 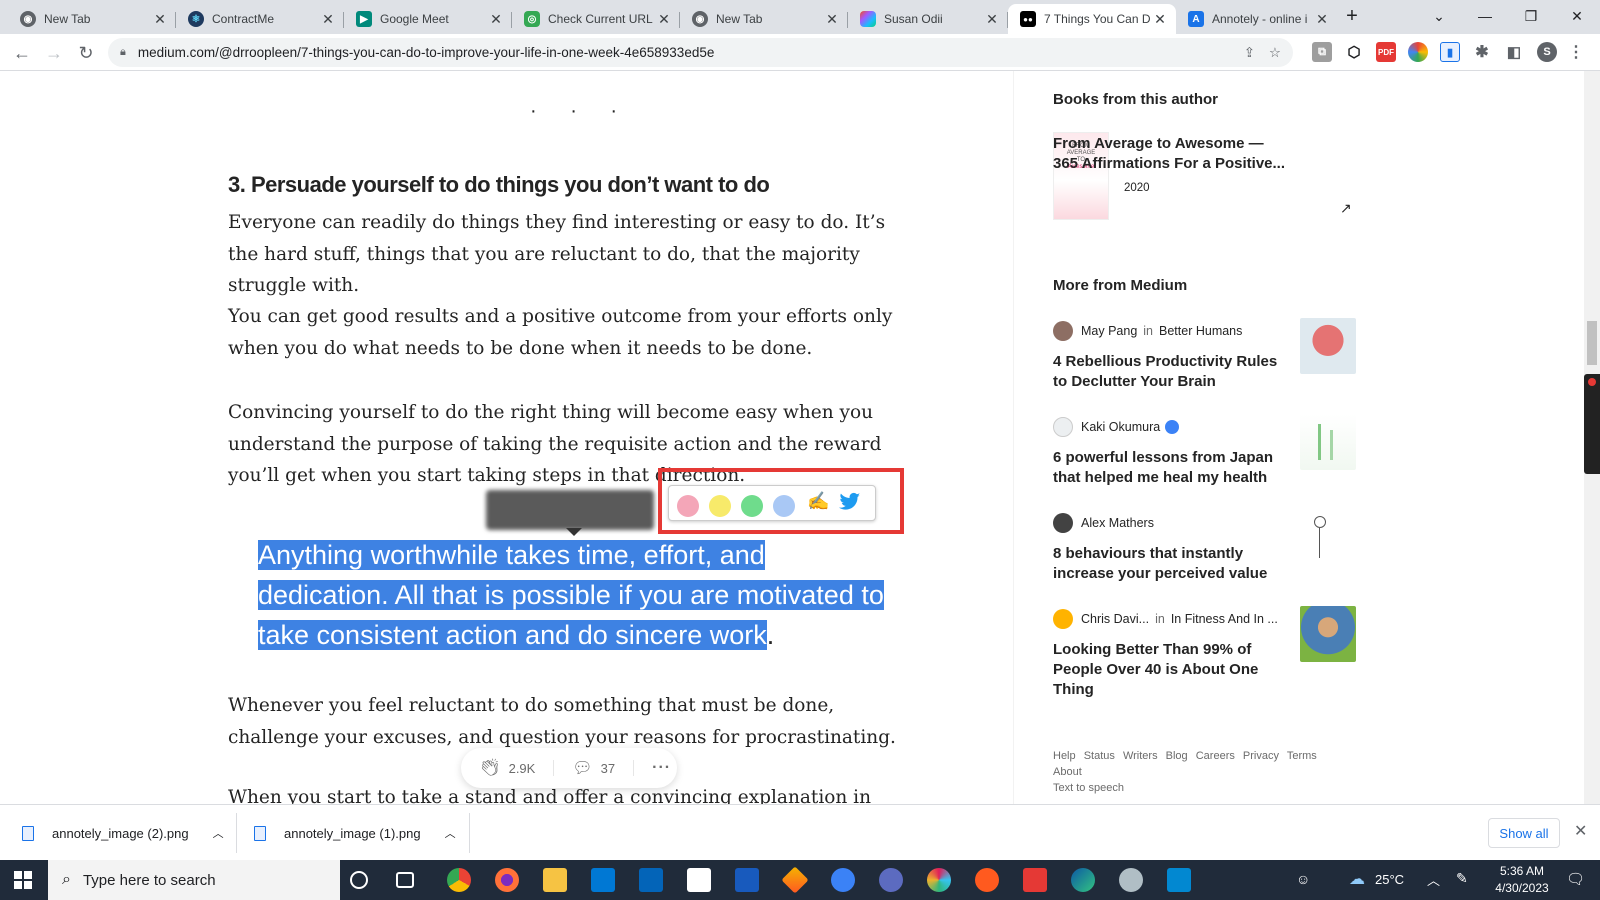 What do you see at coordinates (720, 506) in the screenshot?
I see `yellow-swatch` at bounding box center [720, 506].